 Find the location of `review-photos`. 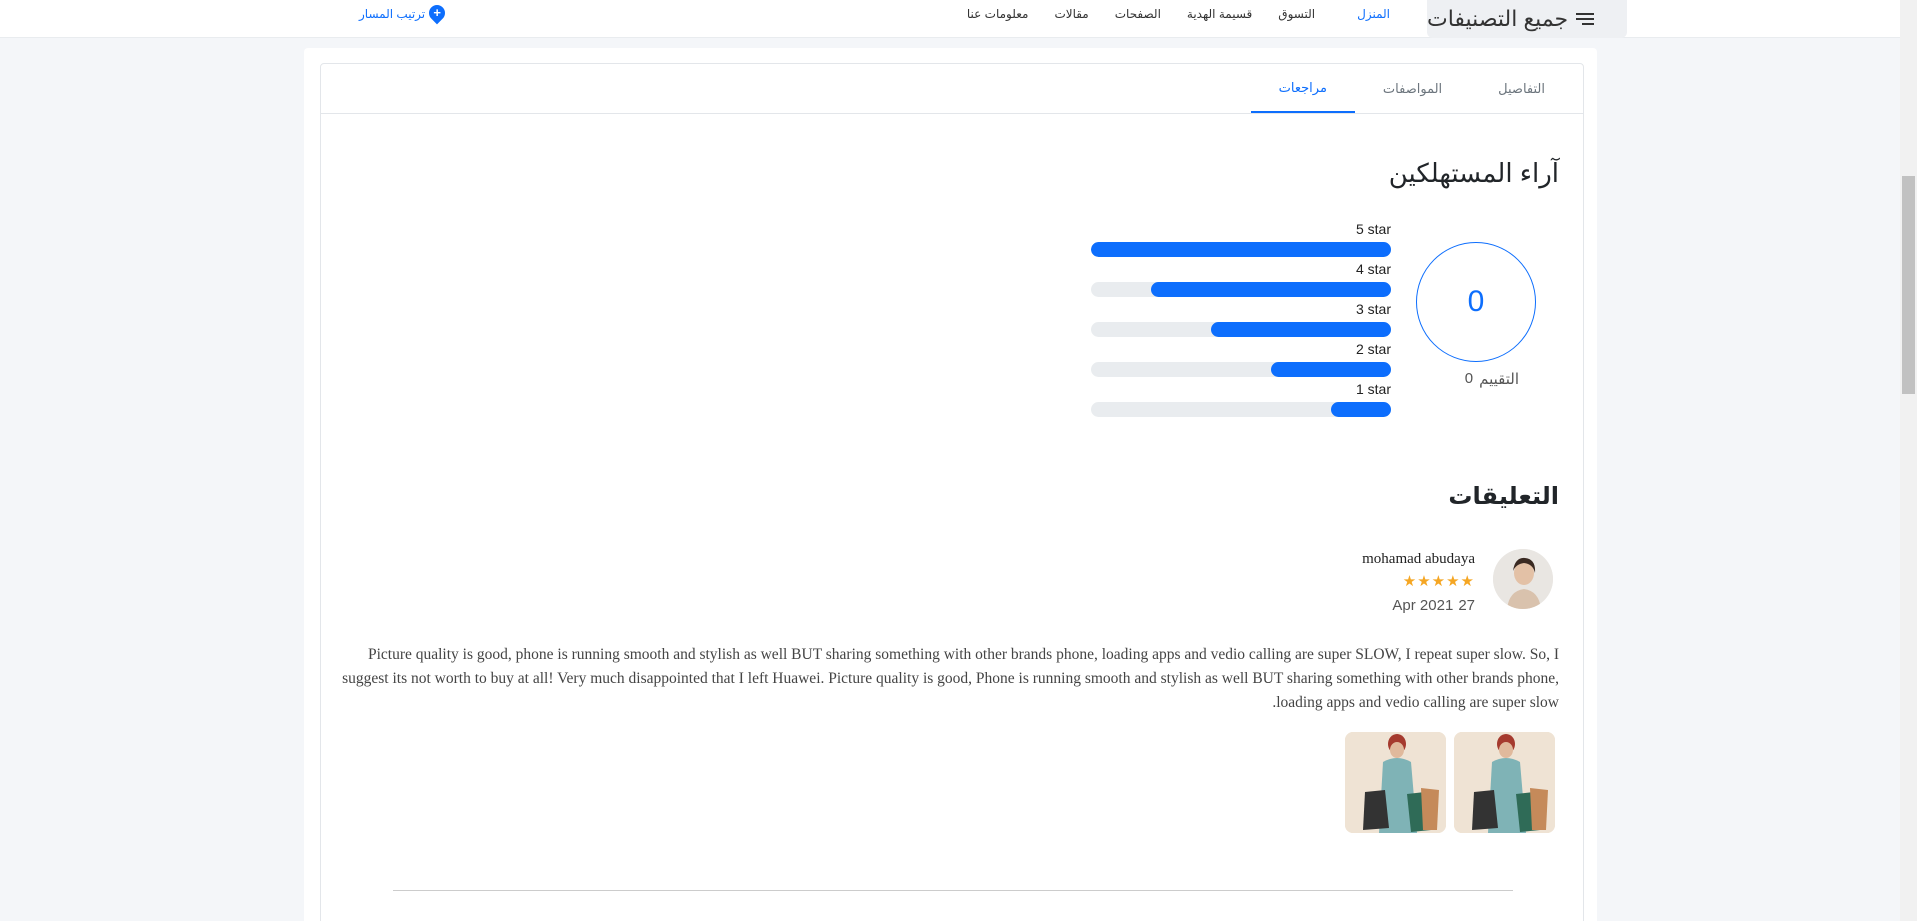

review-photos is located at coordinates (1450, 782).